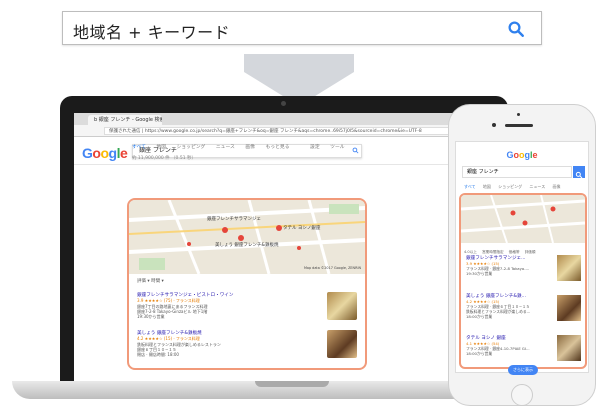 The image size is (606, 415). What do you see at coordinates (530, 252) in the screenshot?
I see `chip: 評価順` at bounding box center [530, 252].